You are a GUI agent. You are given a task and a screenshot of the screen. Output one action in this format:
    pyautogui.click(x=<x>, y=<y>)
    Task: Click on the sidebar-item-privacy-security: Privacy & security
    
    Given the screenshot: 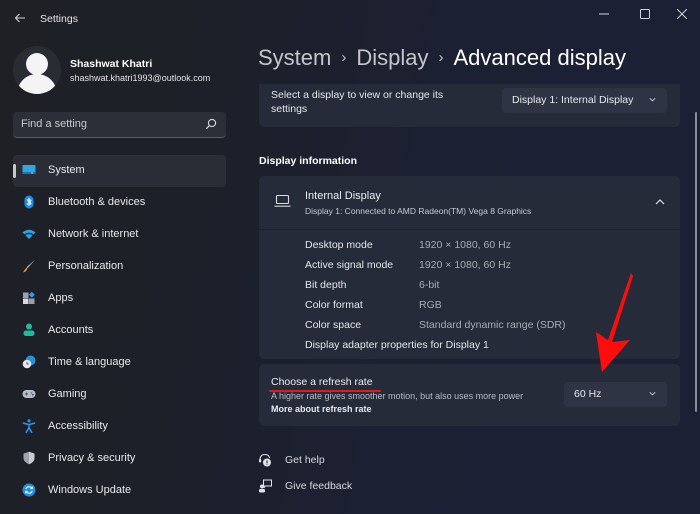 What is the action you would take?
    pyautogui.click(x=119, y=459)
    